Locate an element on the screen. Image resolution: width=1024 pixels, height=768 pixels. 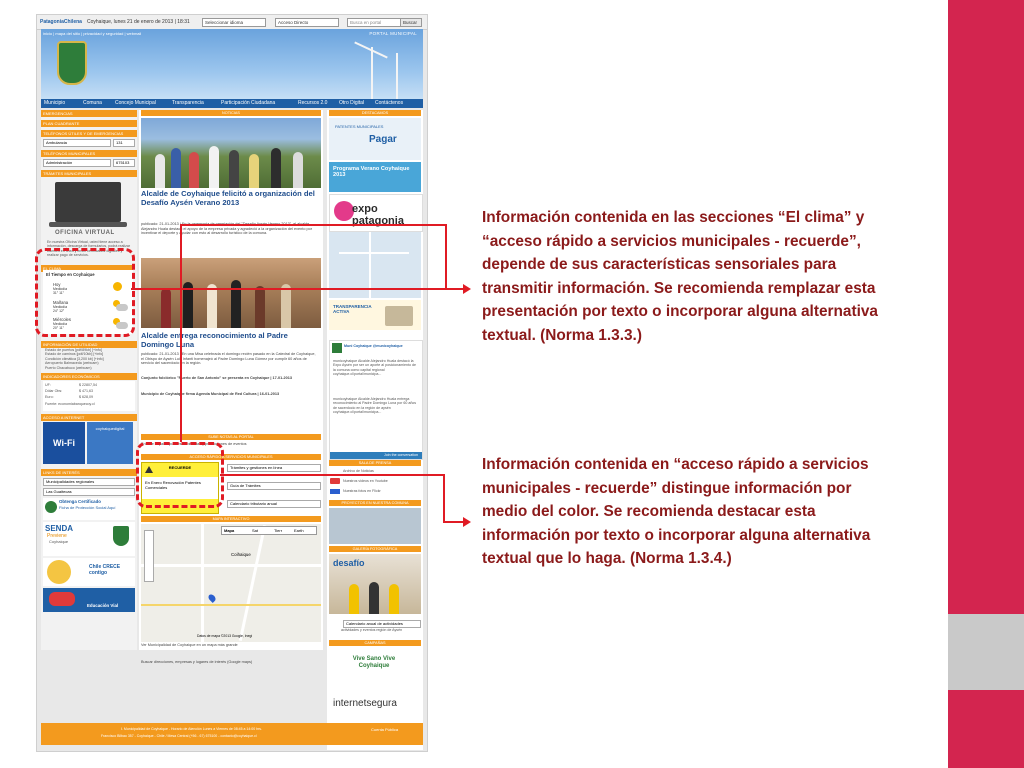
ambulancia-select: Ambulancia is located at coordinates (77, 143).